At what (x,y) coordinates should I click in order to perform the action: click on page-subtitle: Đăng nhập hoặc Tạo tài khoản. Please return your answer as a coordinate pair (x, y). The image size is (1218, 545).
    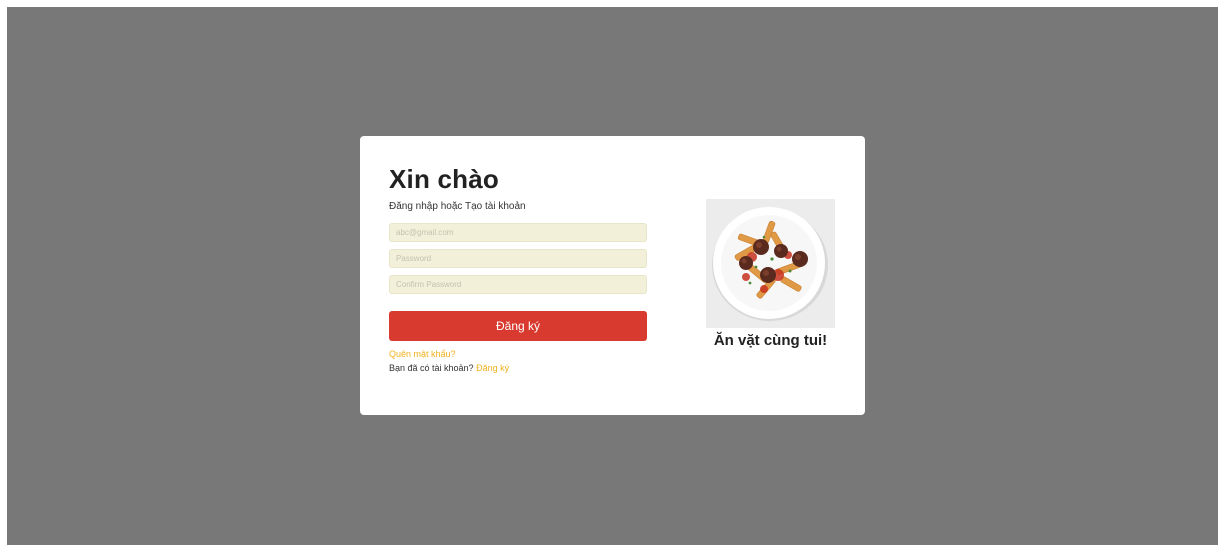
    Looking at the image, I should click on (457, 206).